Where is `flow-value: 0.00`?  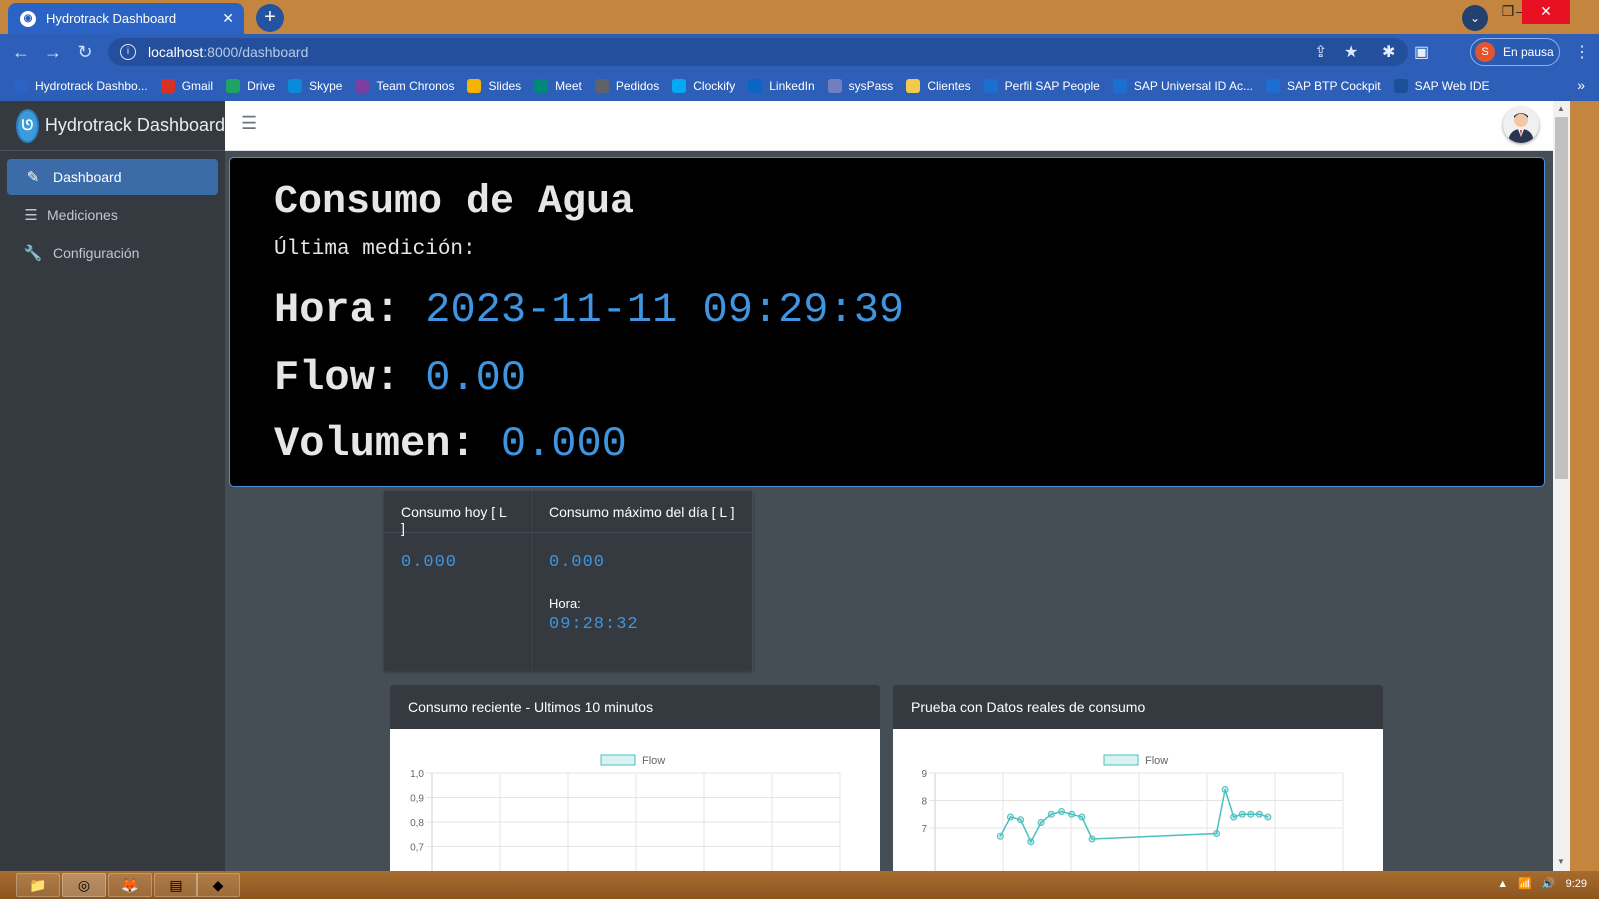
flow-value: 0.00 is located at coordinates (476, 378).